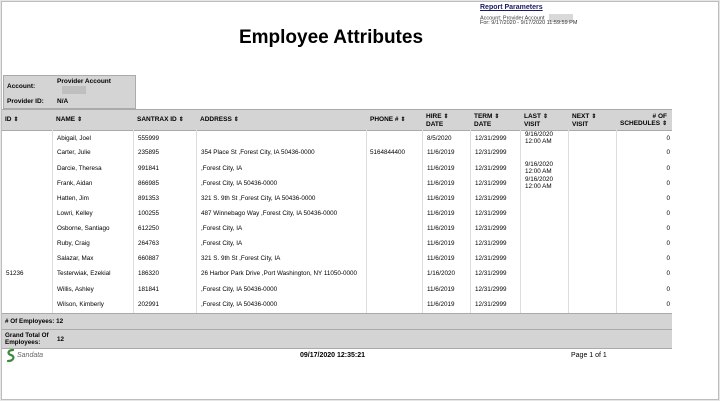  Describe the element at coordinates (75, 183) in the screenshot. I see `cell-name: Frank, Aidan` at that location.